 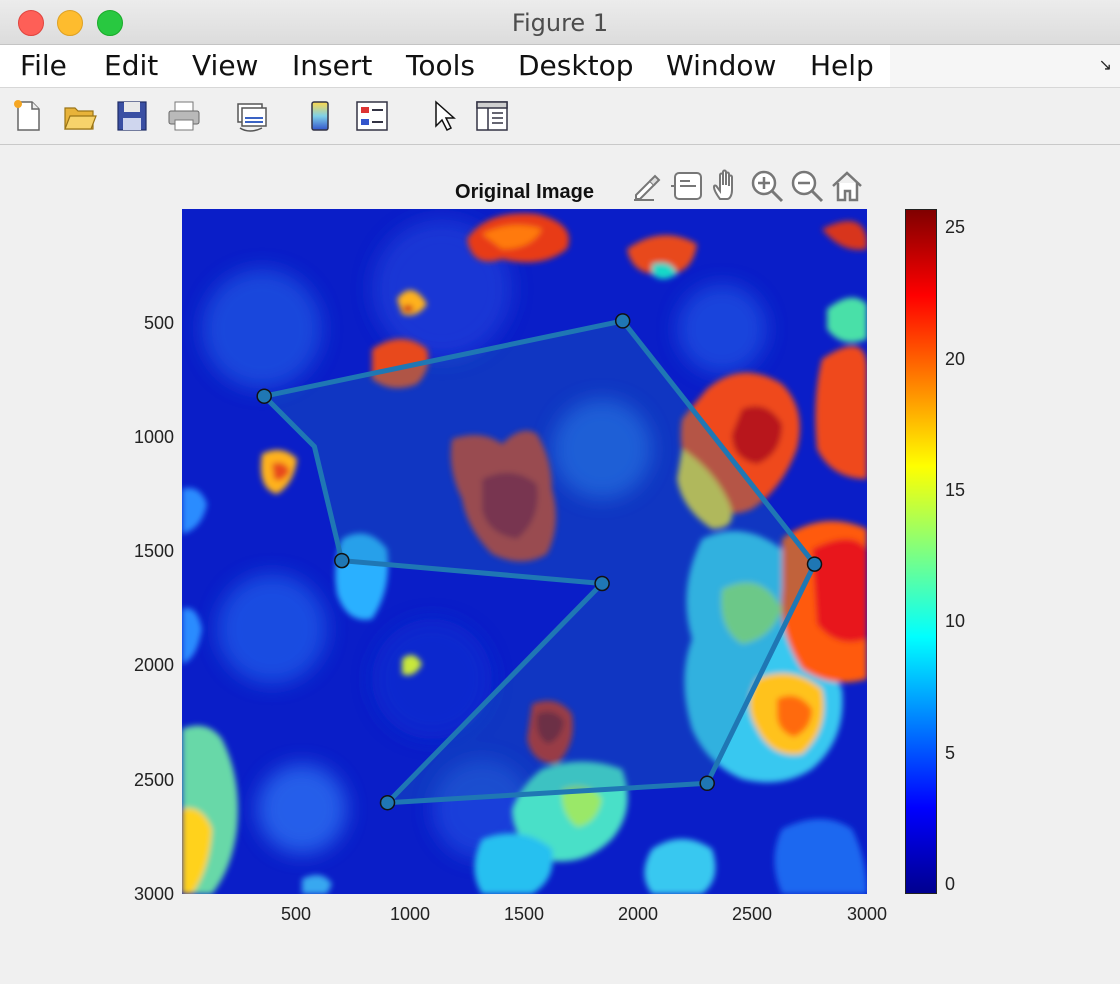 I want to click on colorbar-tick-label: 0, so click(x=950, y=884).